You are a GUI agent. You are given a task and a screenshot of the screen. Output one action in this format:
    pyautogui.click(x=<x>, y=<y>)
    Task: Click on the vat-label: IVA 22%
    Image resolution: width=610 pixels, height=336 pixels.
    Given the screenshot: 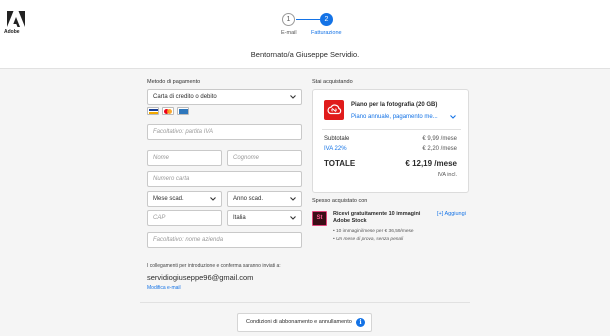 What is the action you would take?
    pyautogui.click(x=335, y=149)
    